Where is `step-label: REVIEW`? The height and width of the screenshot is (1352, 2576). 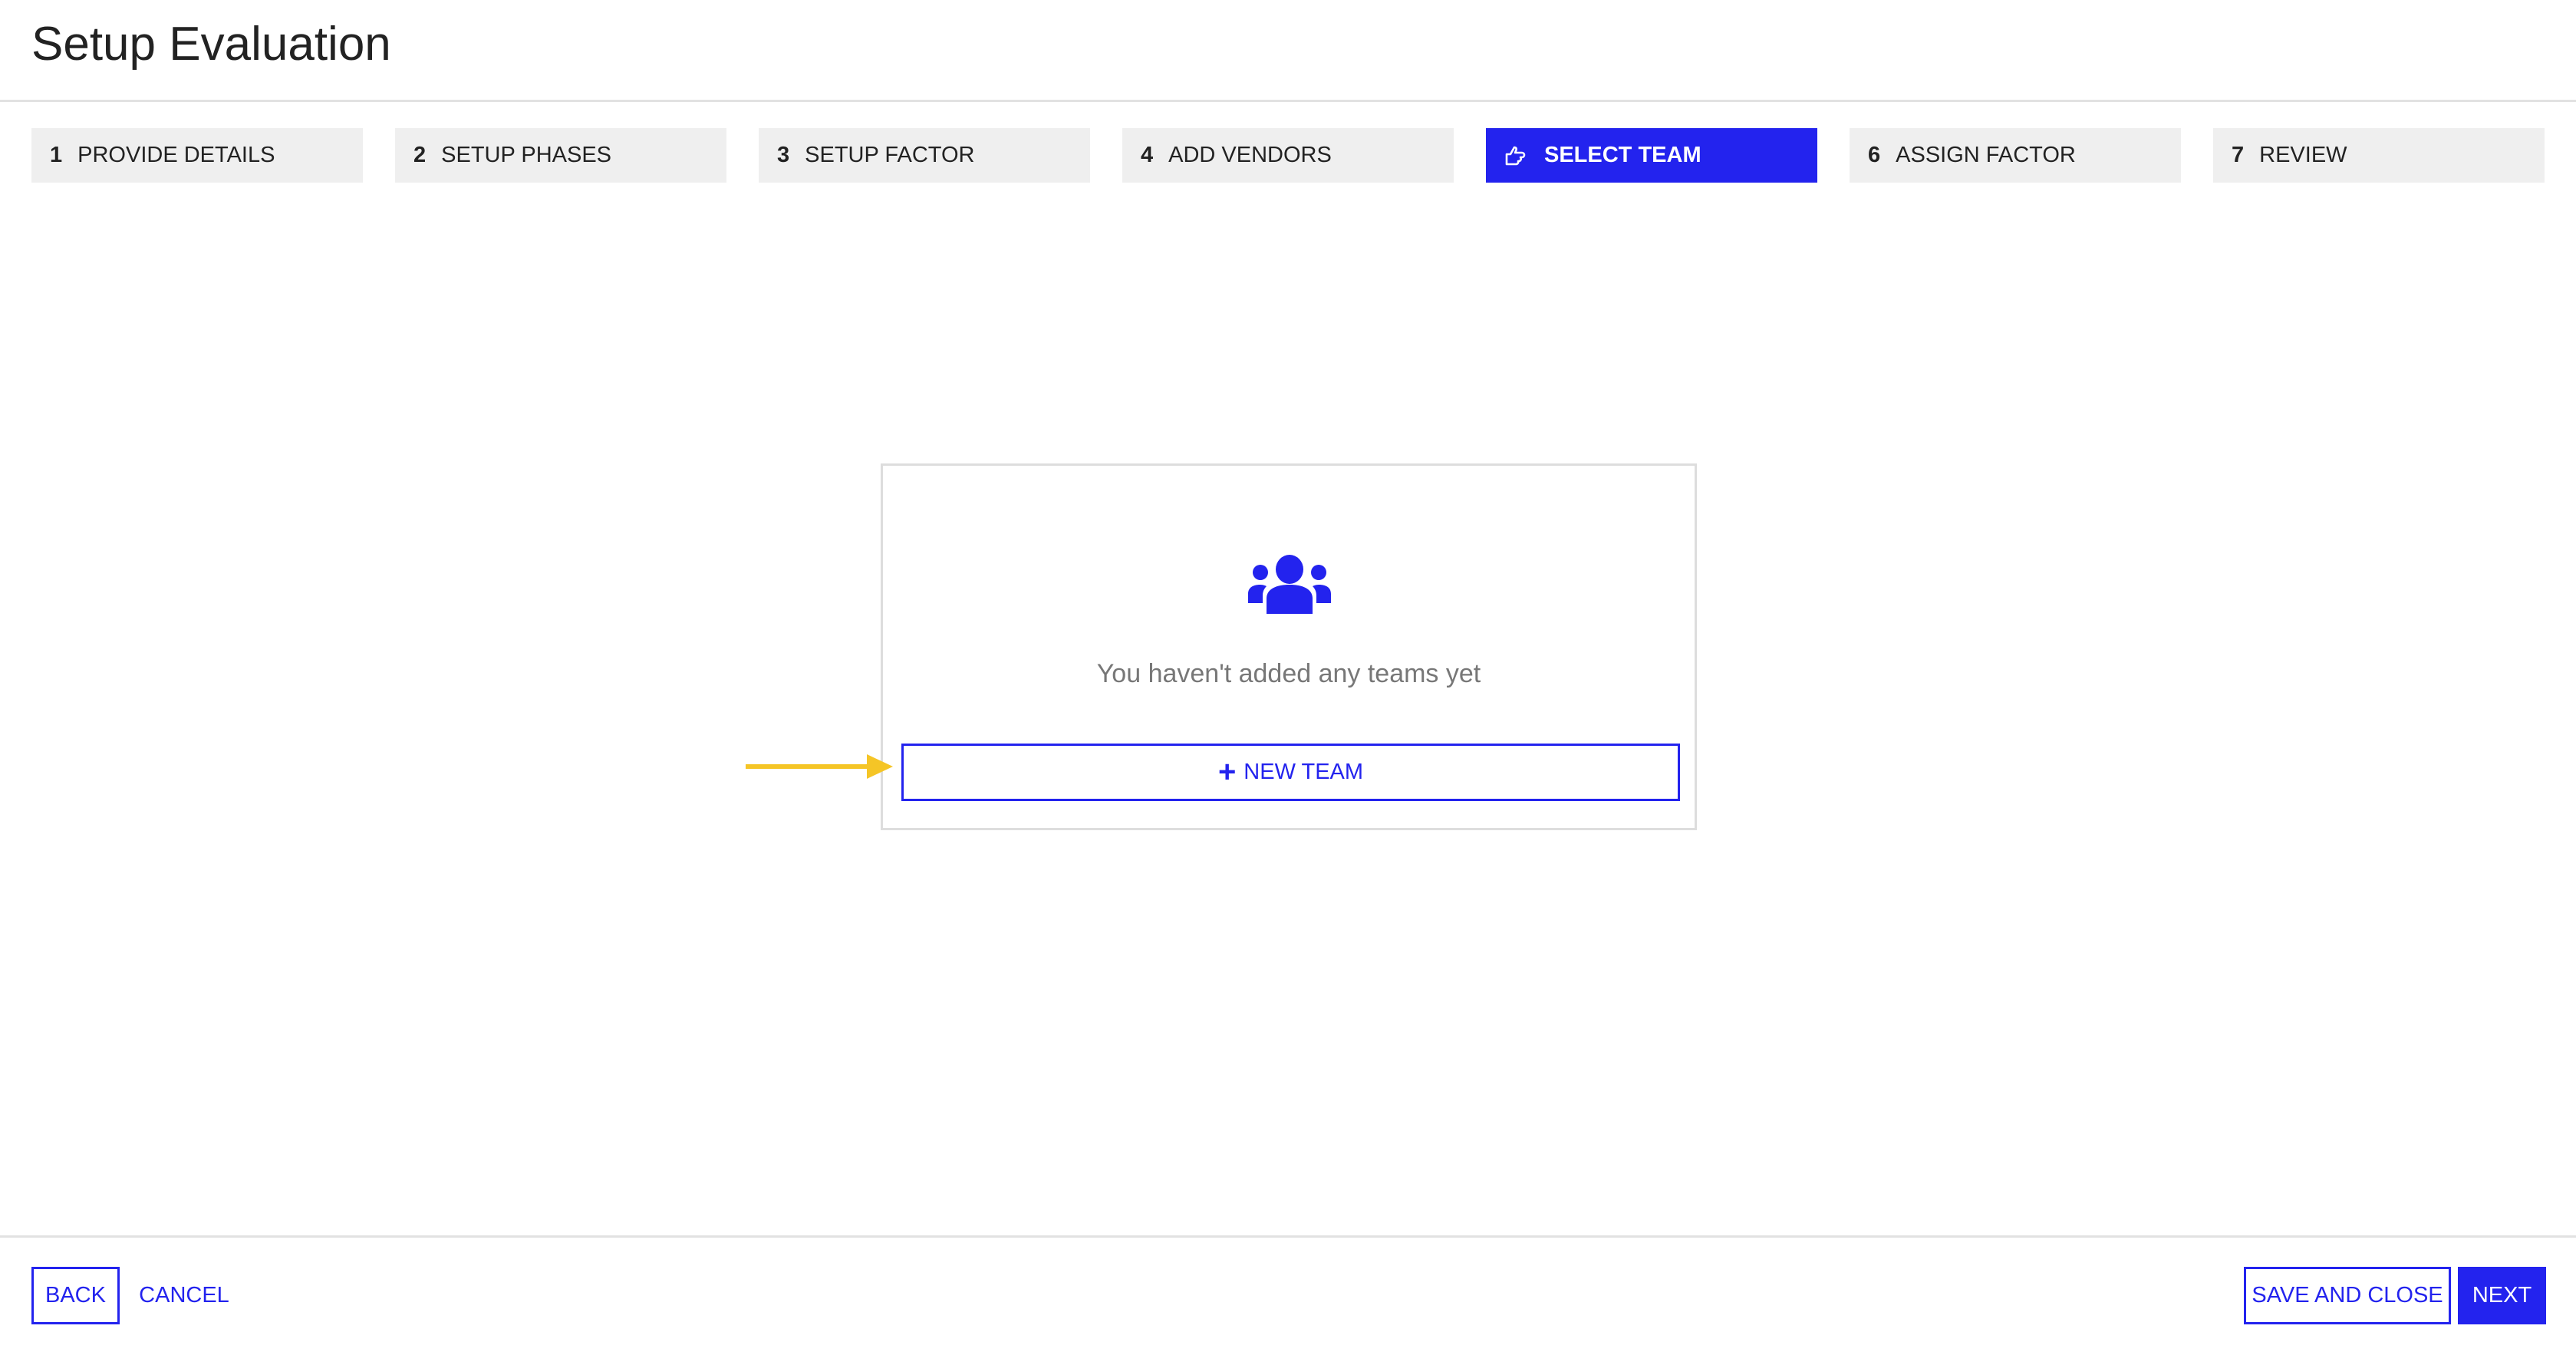 step-label: REVIEW is located at coordinates (2303, 155).